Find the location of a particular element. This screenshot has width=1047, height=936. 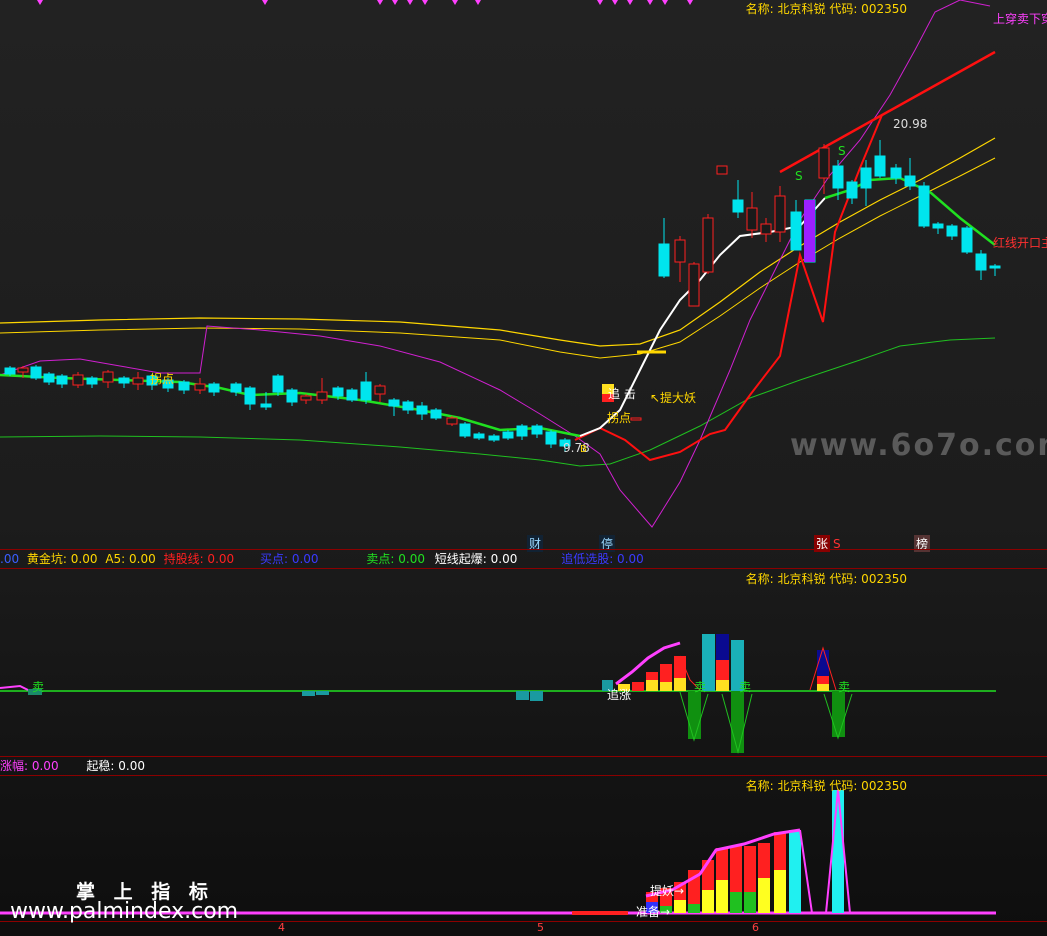

annotation-red-line-open: 红线开口主 is located at coordinates (1020, 243).